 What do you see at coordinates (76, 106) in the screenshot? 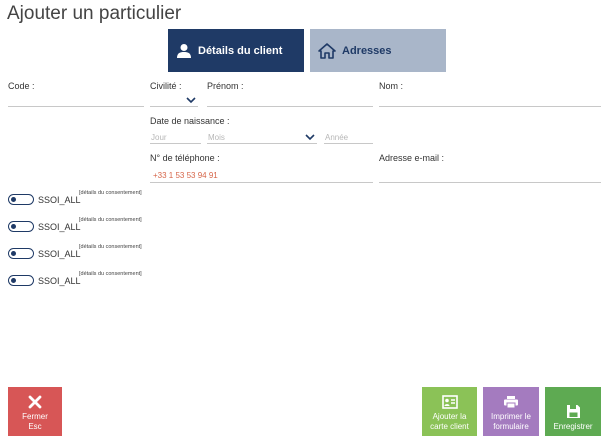
I see `code-input` at bounding box center [76, 106].